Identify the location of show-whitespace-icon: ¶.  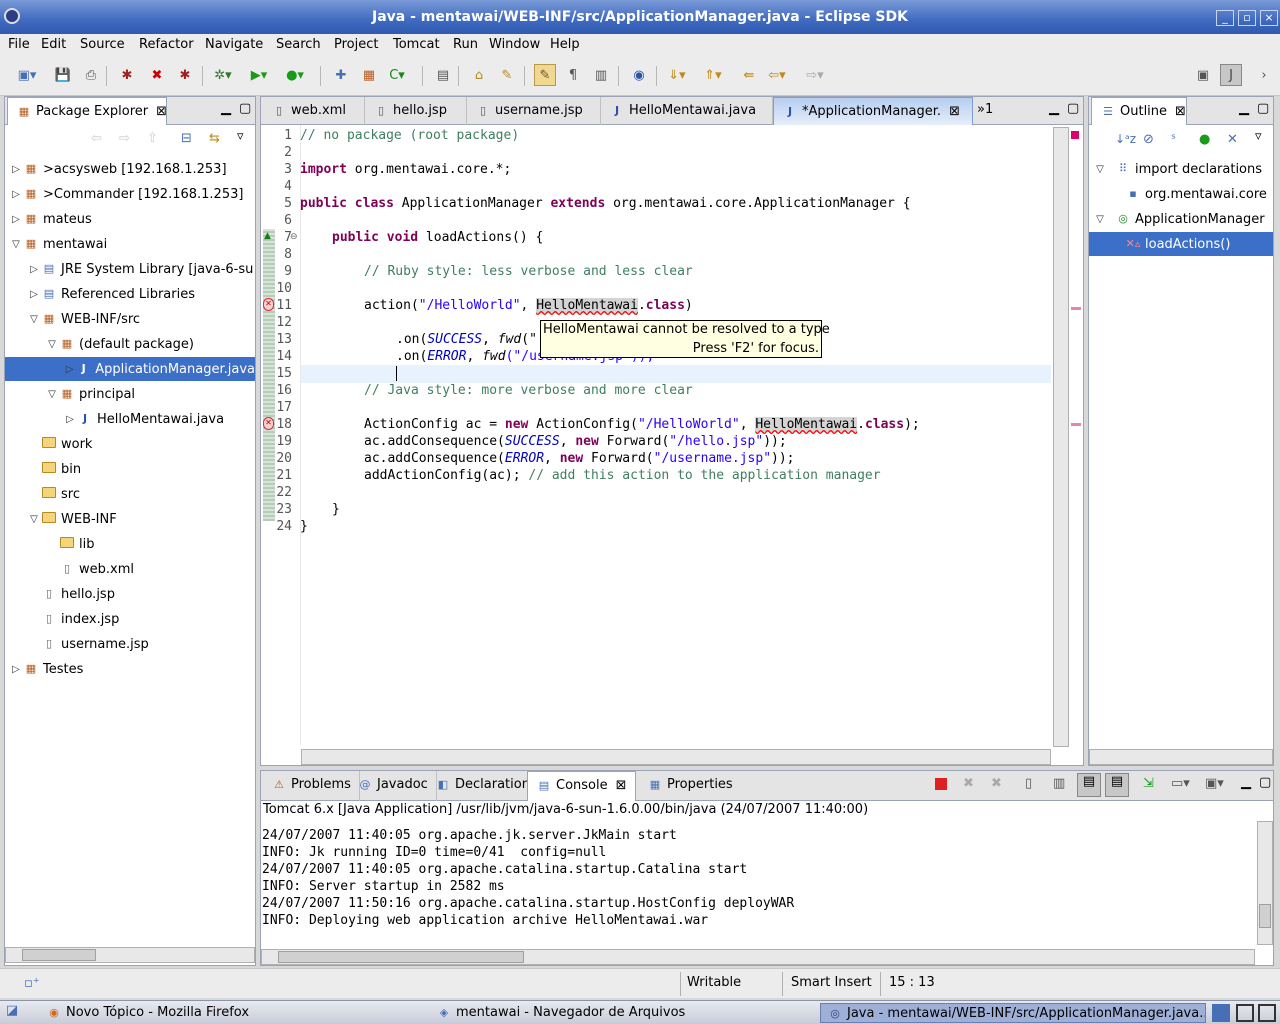
(573, 75).